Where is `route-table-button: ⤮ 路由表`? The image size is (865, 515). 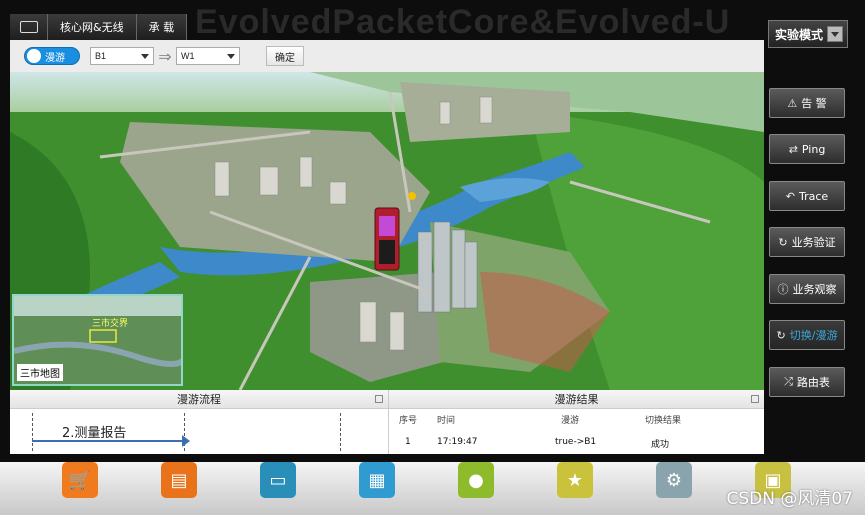
route-table-button: ⤮ 路由表 is located at coordinates (807, 382).